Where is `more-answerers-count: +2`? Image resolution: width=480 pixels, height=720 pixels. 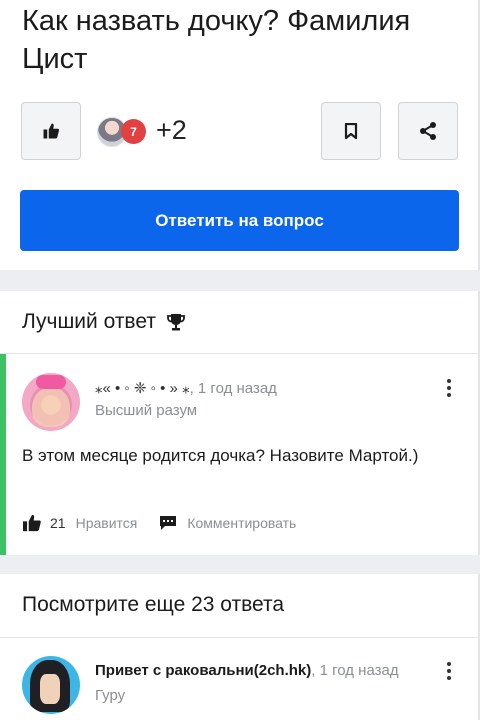 more-answerers-count: +2 is located at coordinates (171, 130).